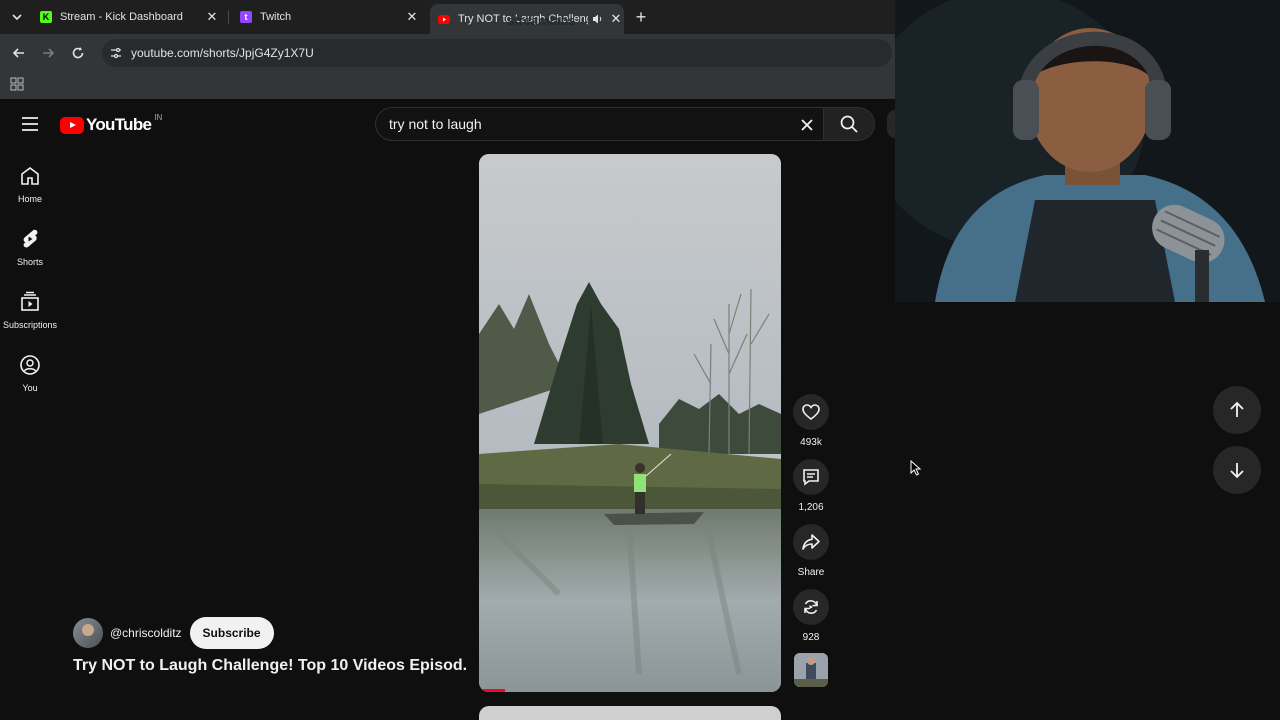 This screenshot has height=720, width=1280. I want to click on reload-icon, so click(78, 53).